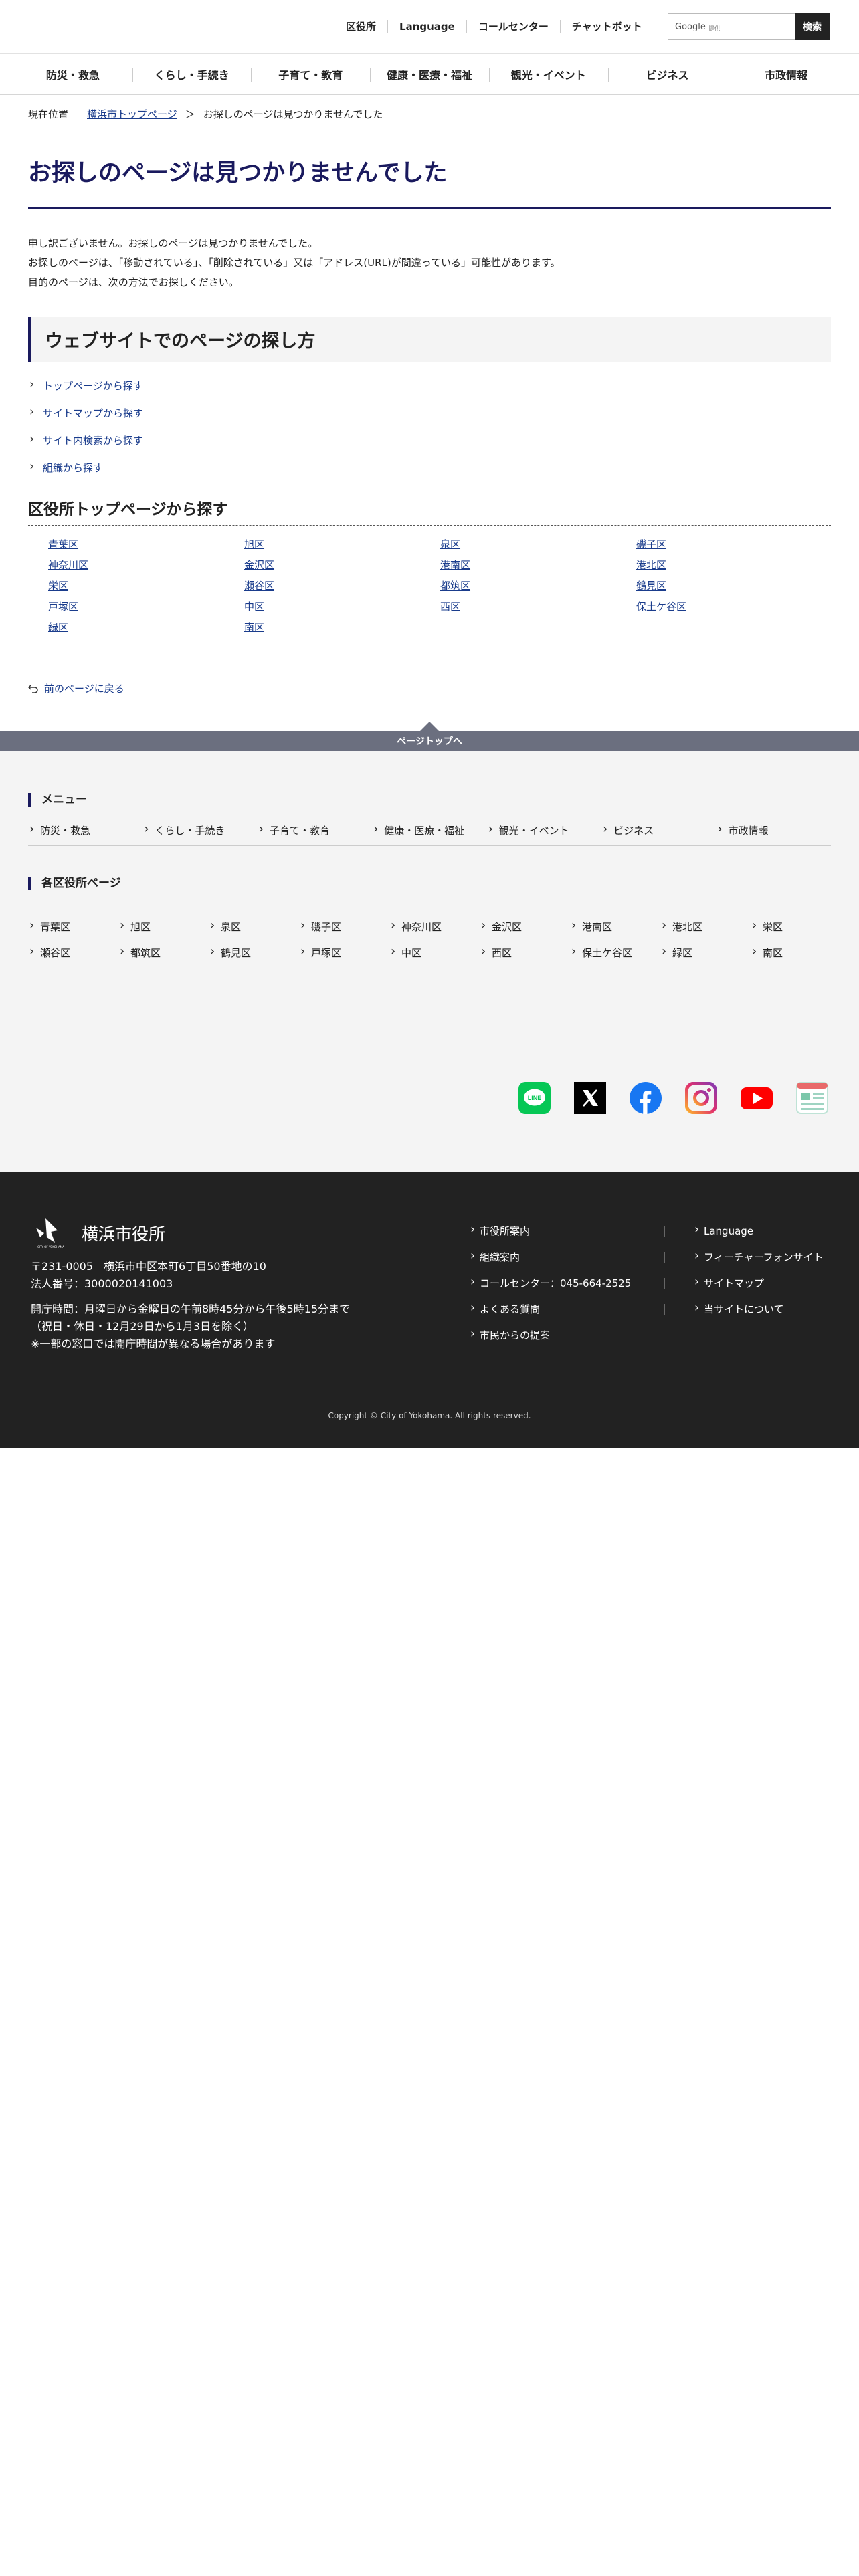 The image size is (859, 2576). I want to click on nav-item-city-info: 市政情報, so click(786, 74).